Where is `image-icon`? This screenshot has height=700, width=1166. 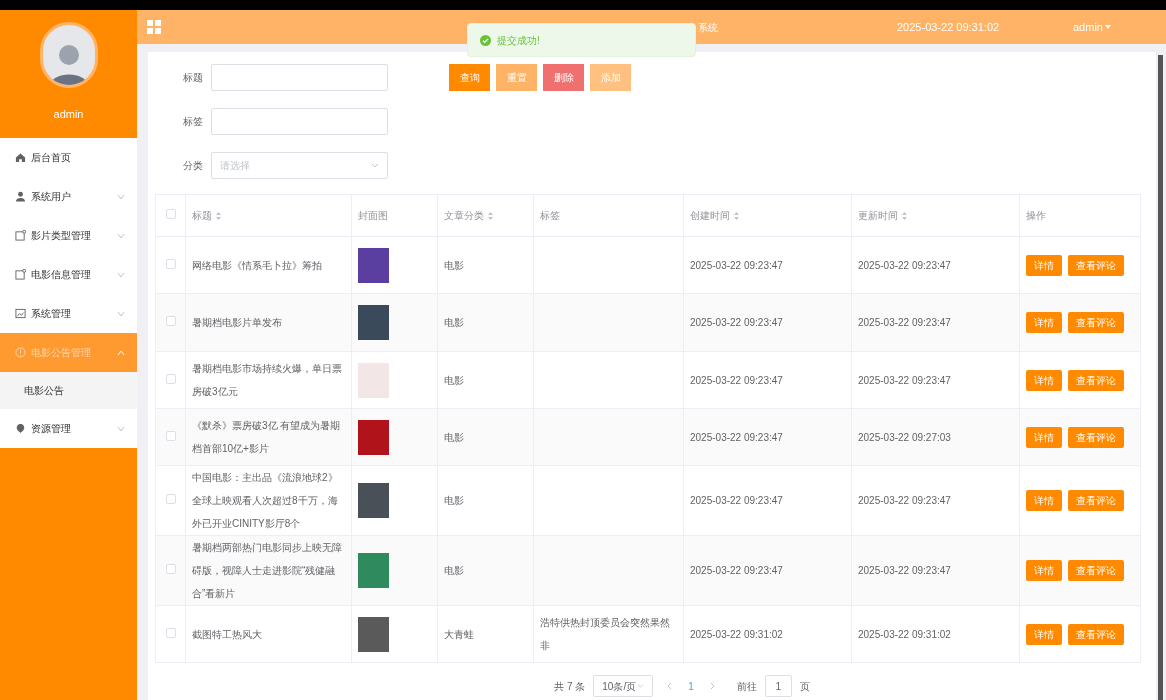
image-icon is located at coordinates (20, 313).